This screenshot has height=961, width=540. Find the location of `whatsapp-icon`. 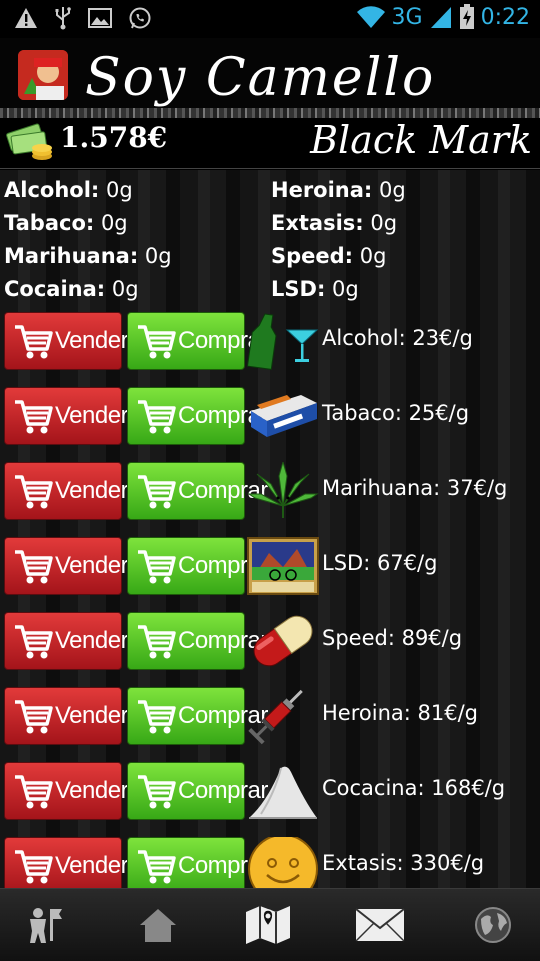

whatsapp-icon is located at coordinates (140, 18).